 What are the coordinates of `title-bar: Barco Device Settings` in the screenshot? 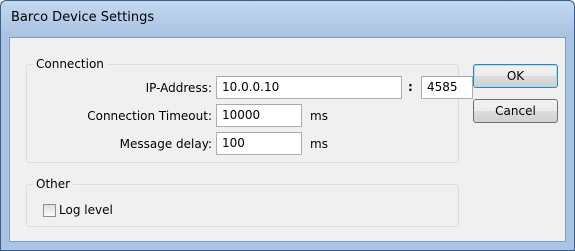 It's located at (287, 19).